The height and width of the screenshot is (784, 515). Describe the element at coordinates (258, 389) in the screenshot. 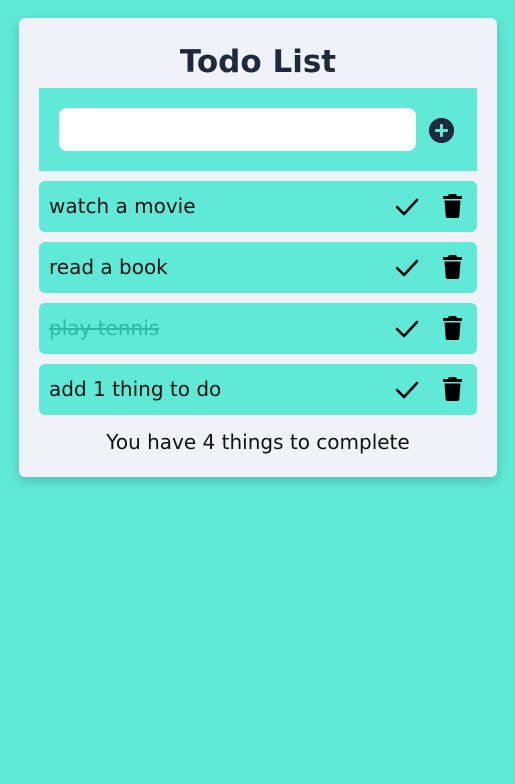

I see `list-item: add 1 thing to do` at that location.